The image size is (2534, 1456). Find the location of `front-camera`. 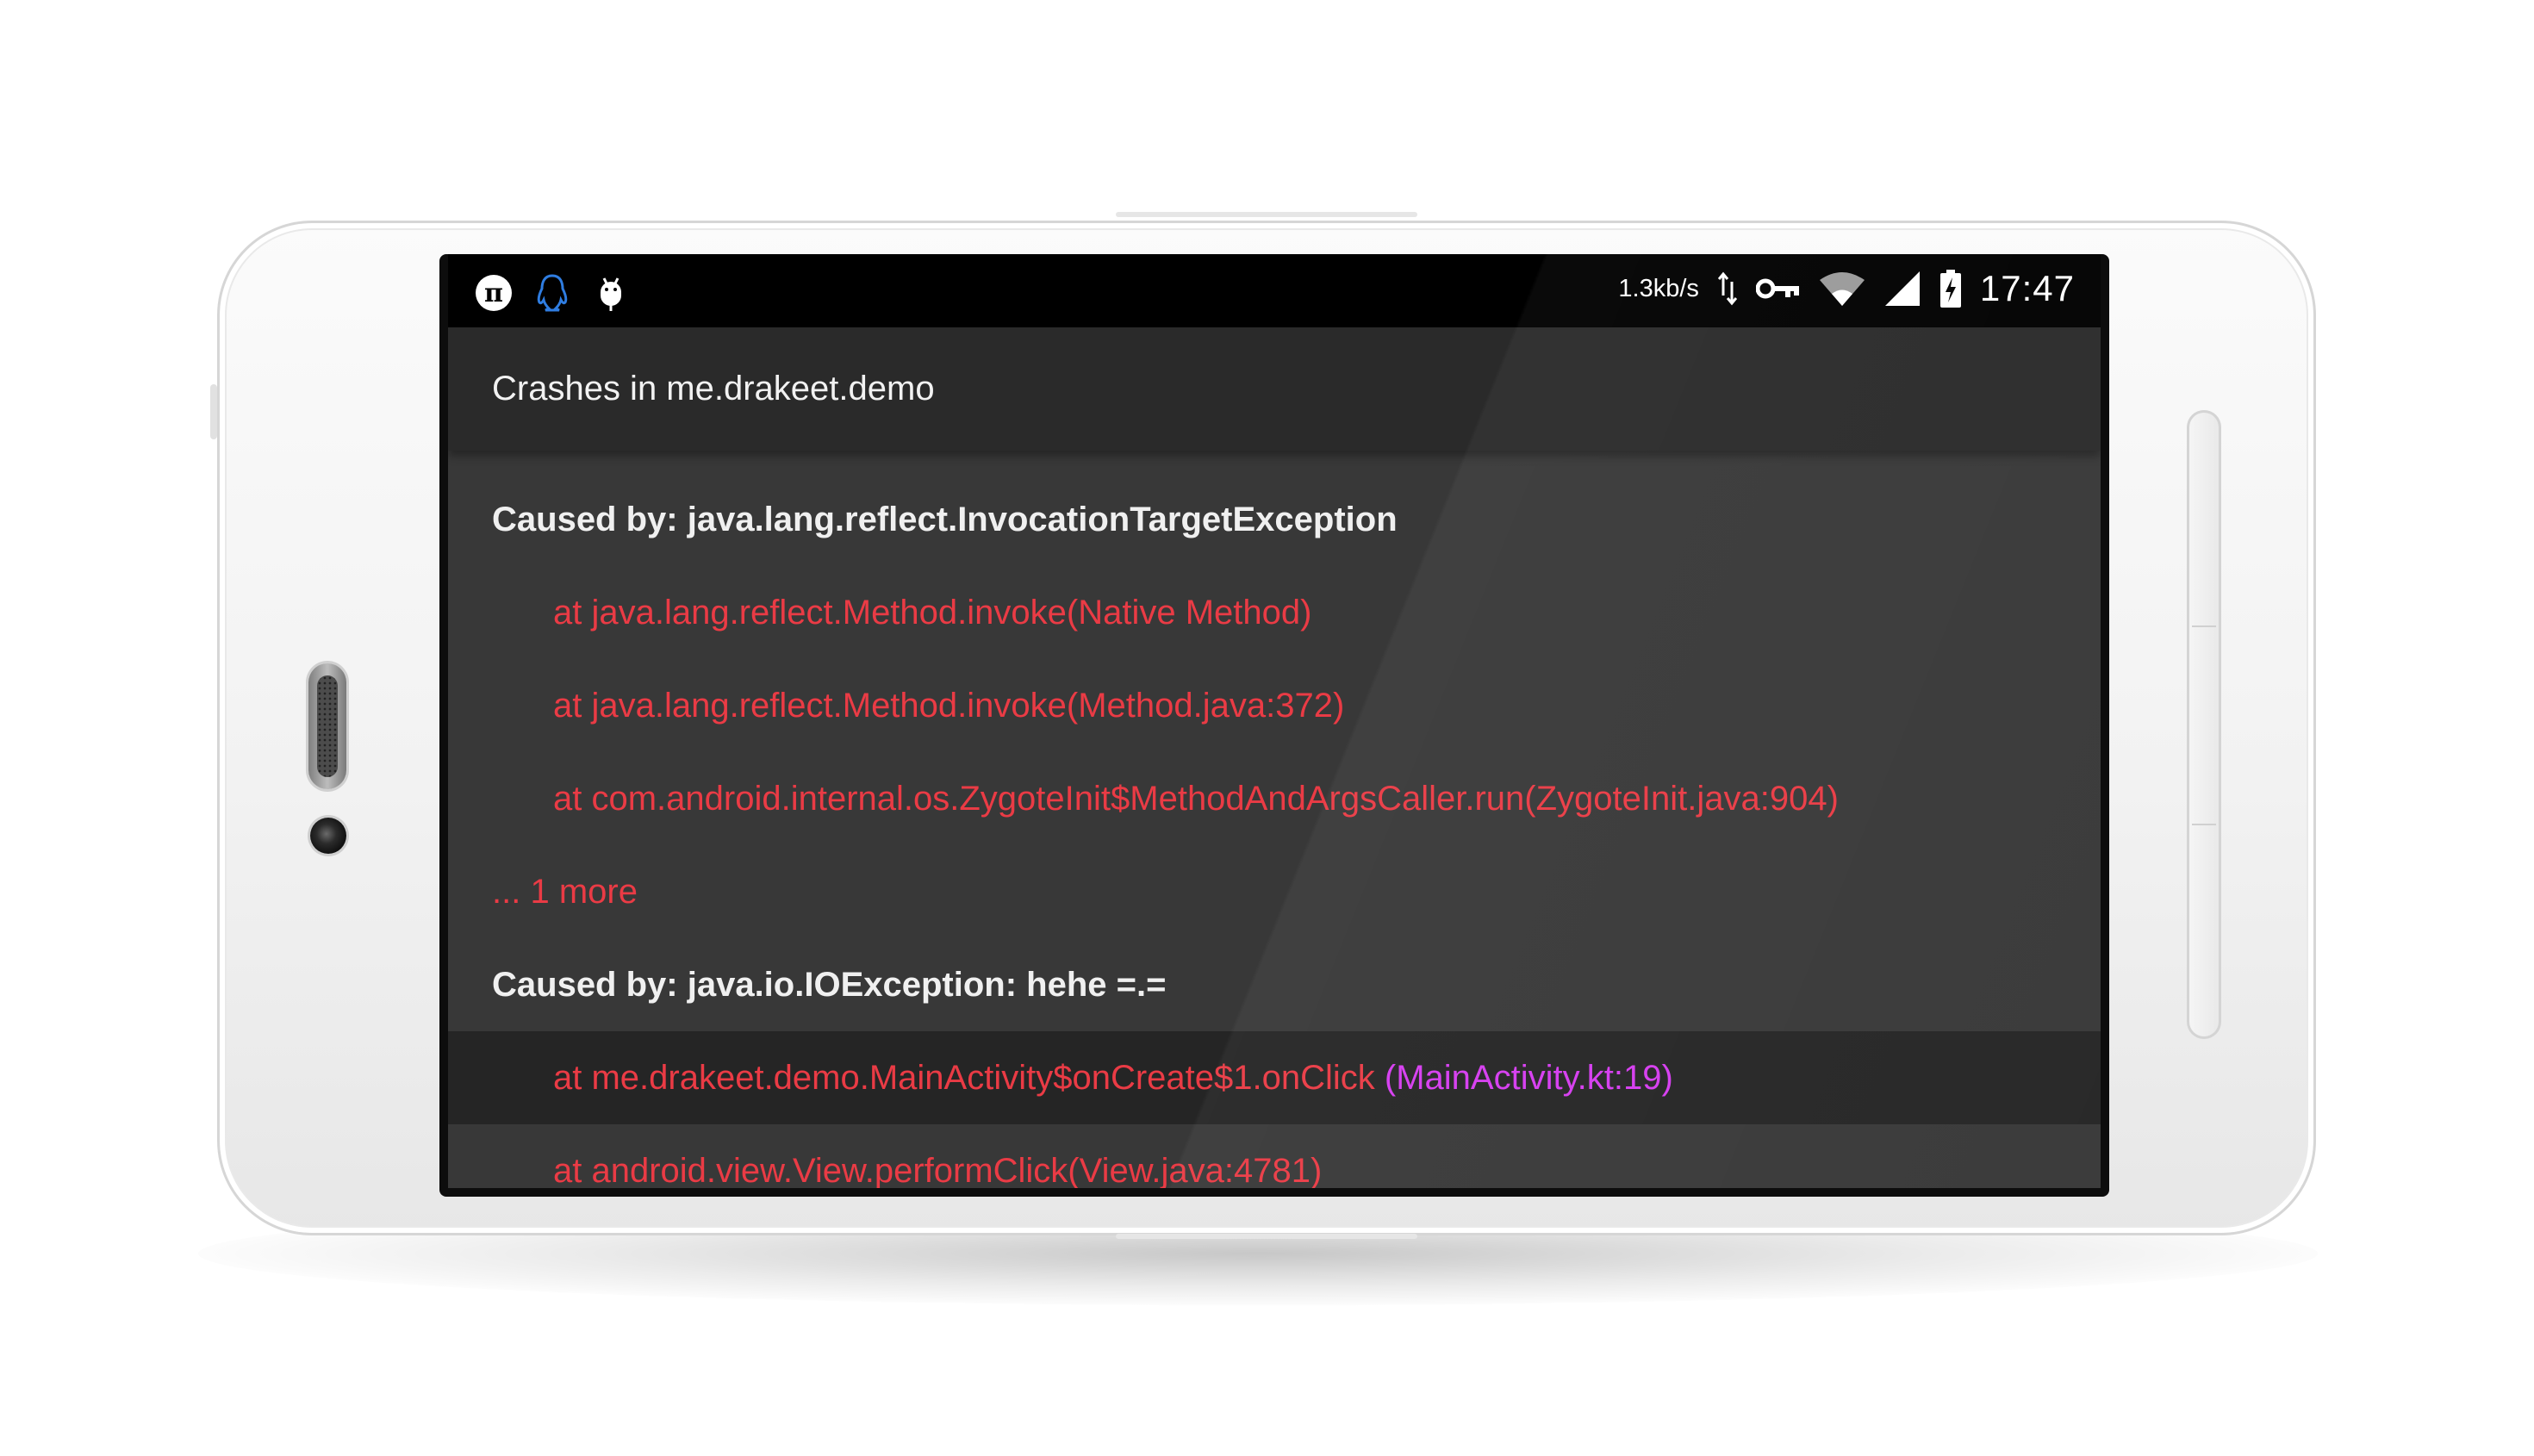

front-camera is located at coordinates (328, 836).